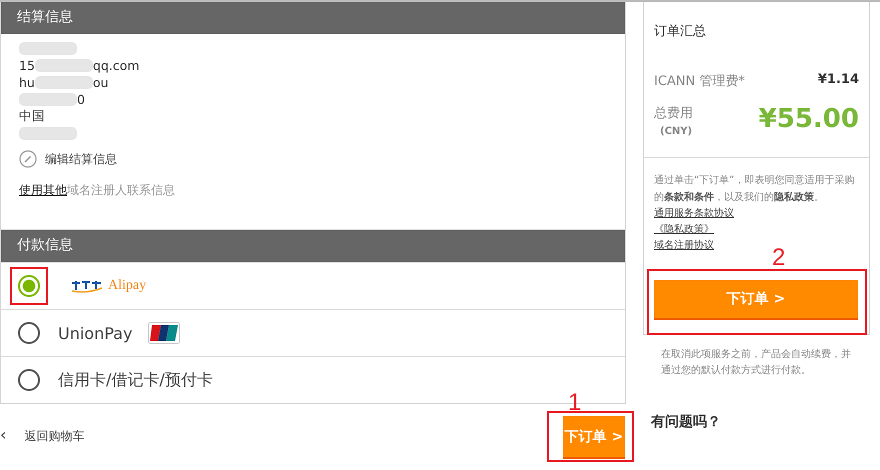 This screenshot has width=880, height=470. I want to click on hint-text: 域名注册人联系信息, so click(121, 190).